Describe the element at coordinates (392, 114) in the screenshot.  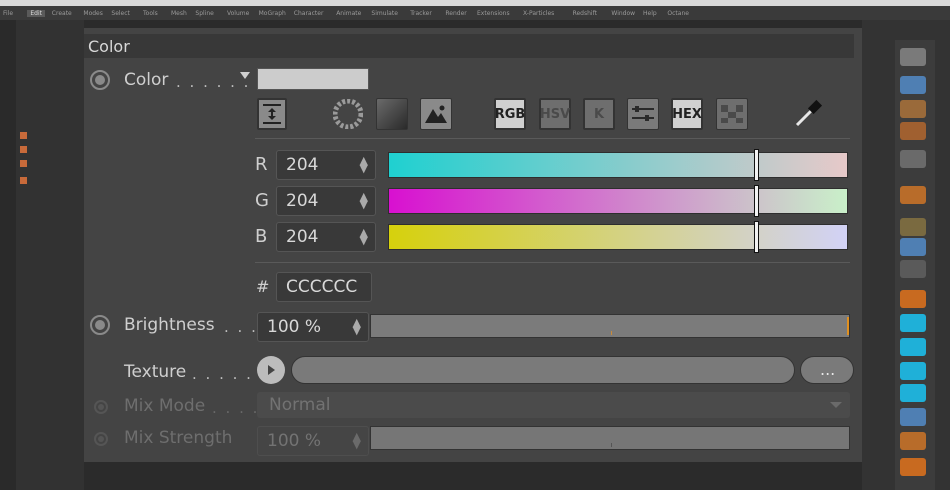
I see `spectrum-icon` at that location.